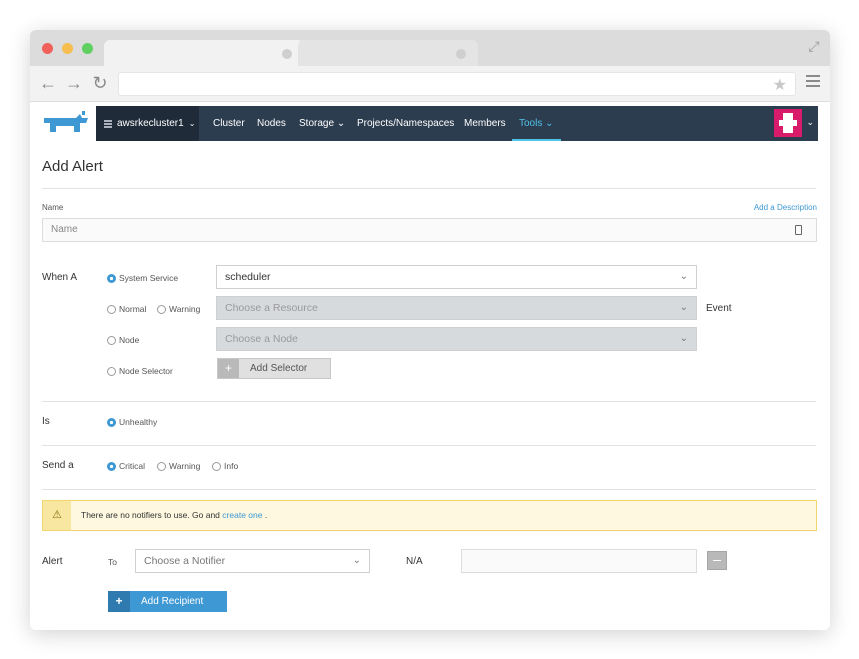 This screenshot has width=859, height=659. What do you see at coordinates (242, 515) in the screenshot?
I see `create-notifier-link: create one` at bounding box center [242, 515].